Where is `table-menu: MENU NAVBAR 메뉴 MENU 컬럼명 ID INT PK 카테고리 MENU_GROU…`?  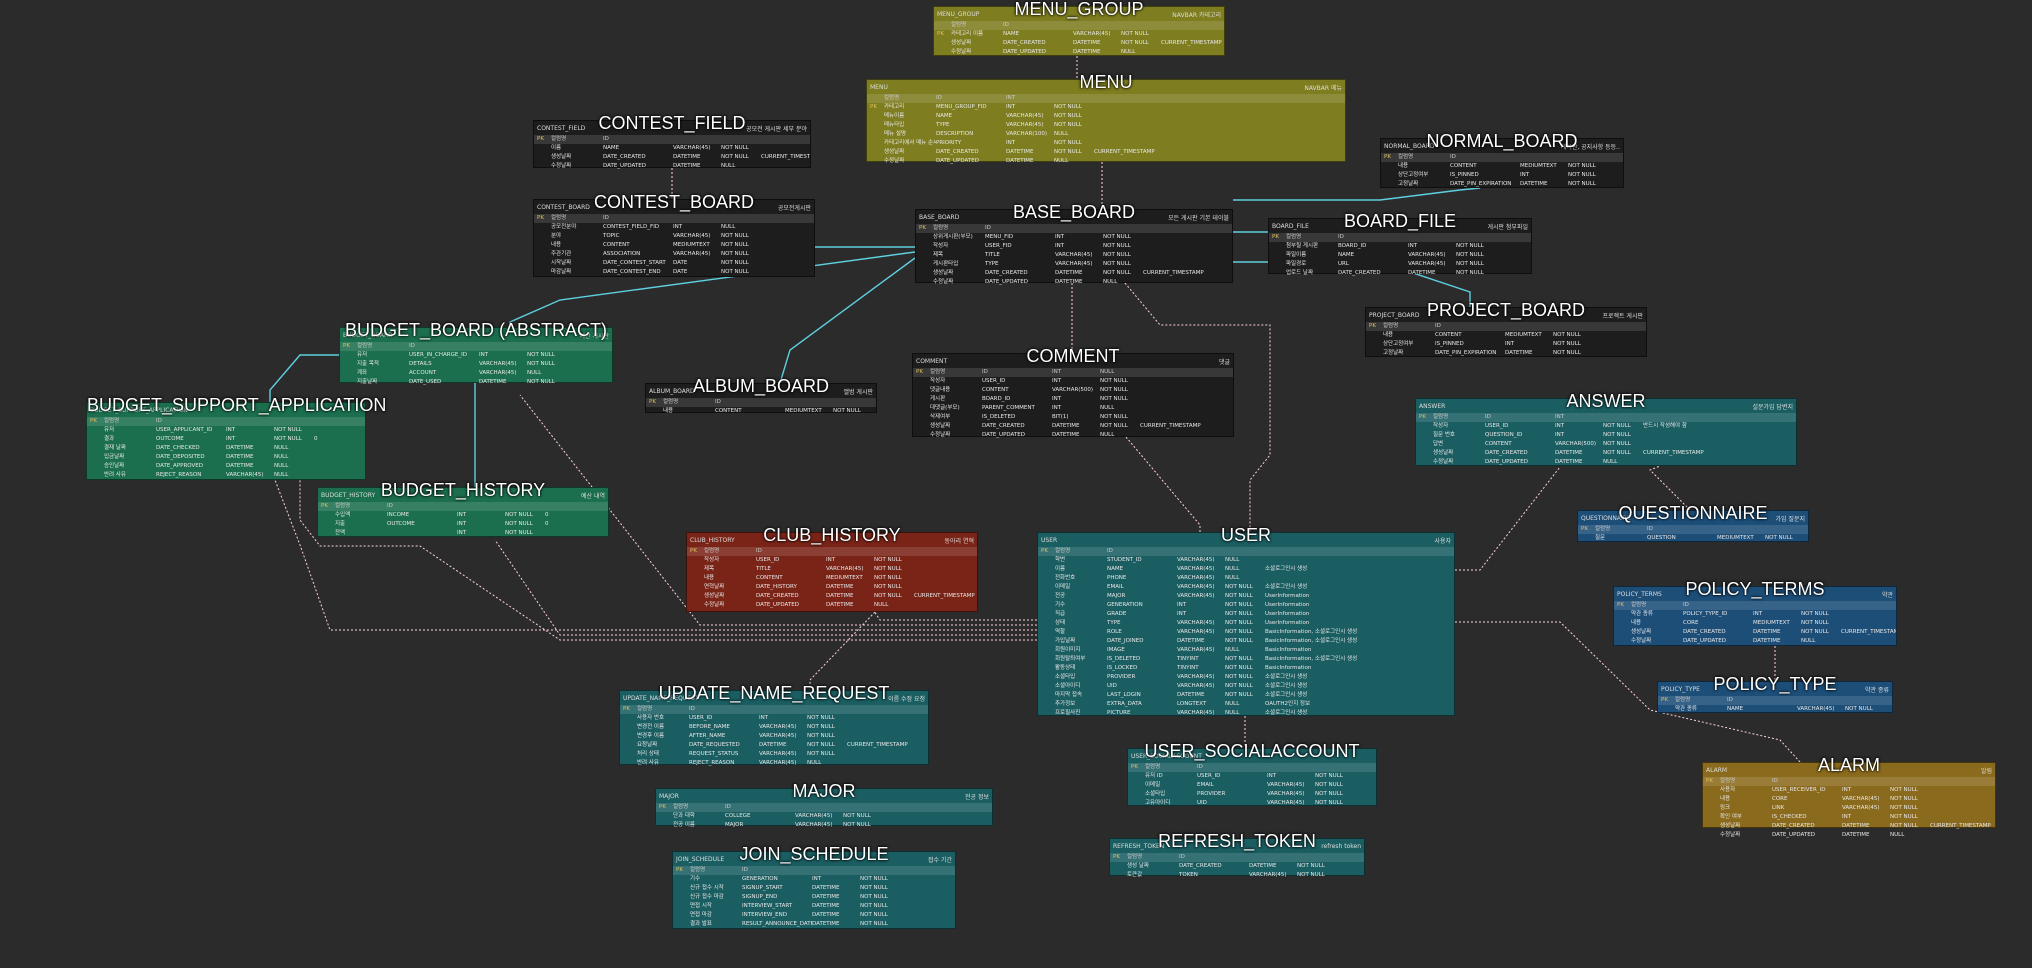 table-menu: MENU NAVBAR 메뉴 MENU 컬럼명 ID INT PK 카테고리 MENU_GROU… is located at coordinates (1106, 118).